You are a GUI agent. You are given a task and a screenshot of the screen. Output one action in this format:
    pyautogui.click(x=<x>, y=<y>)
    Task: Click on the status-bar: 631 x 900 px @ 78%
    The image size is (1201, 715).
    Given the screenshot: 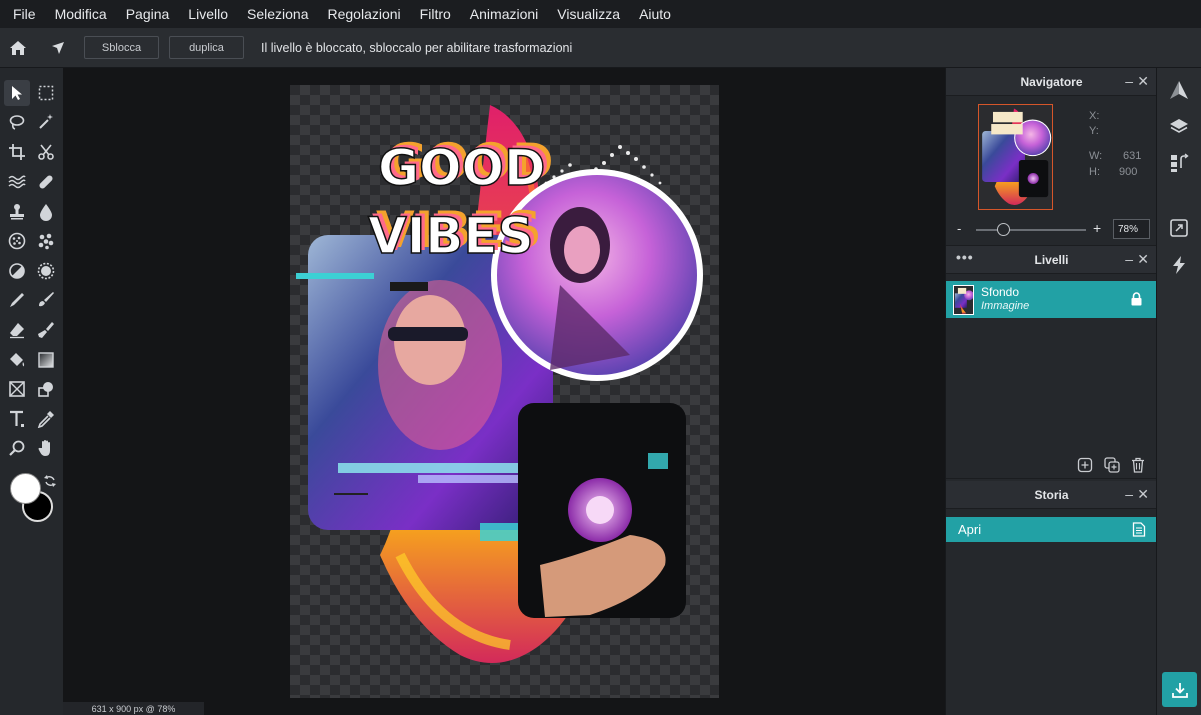 What is the action you would take?
    pyautogui.click(x=504, y=708)
    